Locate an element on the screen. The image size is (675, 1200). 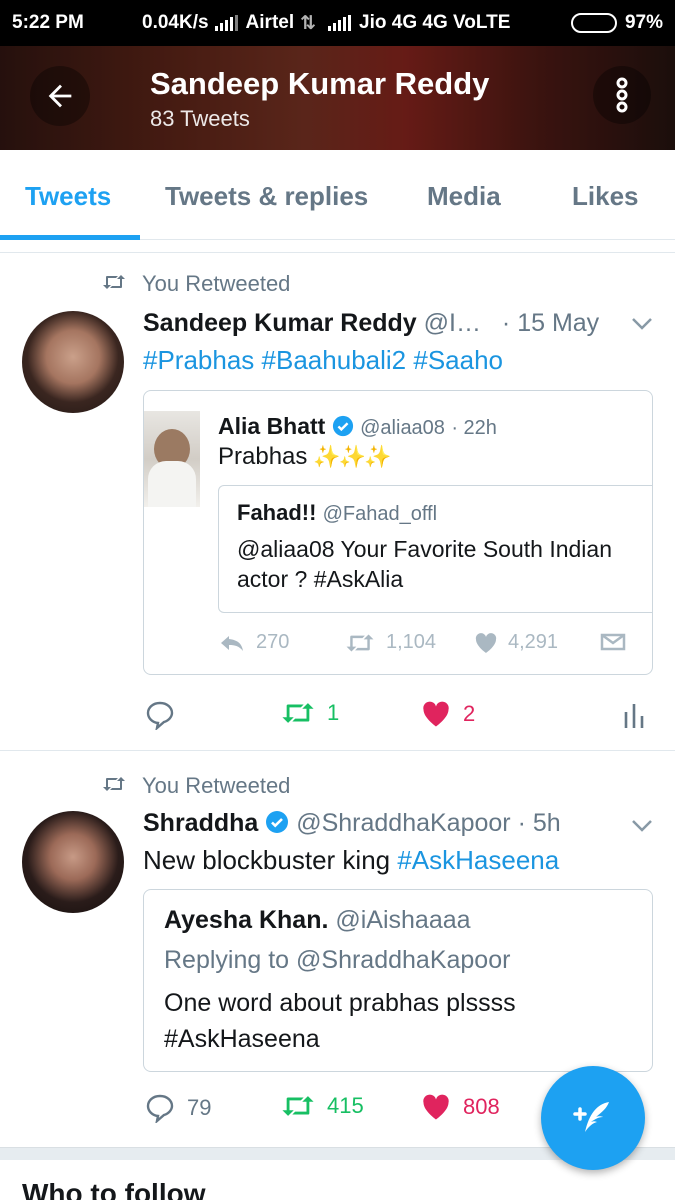
quoted-tweet-actions: 270 1,104 4,291 is located at coordinates (428, 646).